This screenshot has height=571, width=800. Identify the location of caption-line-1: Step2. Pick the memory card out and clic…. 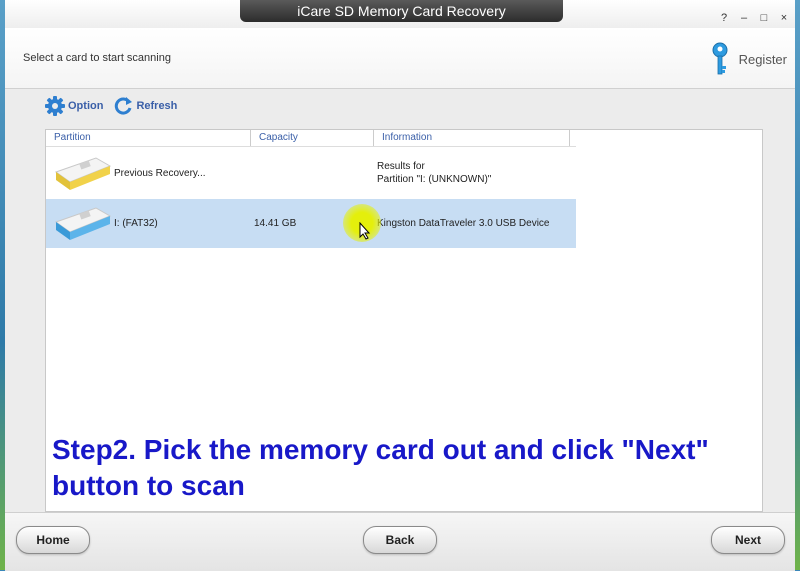
(380, 449).